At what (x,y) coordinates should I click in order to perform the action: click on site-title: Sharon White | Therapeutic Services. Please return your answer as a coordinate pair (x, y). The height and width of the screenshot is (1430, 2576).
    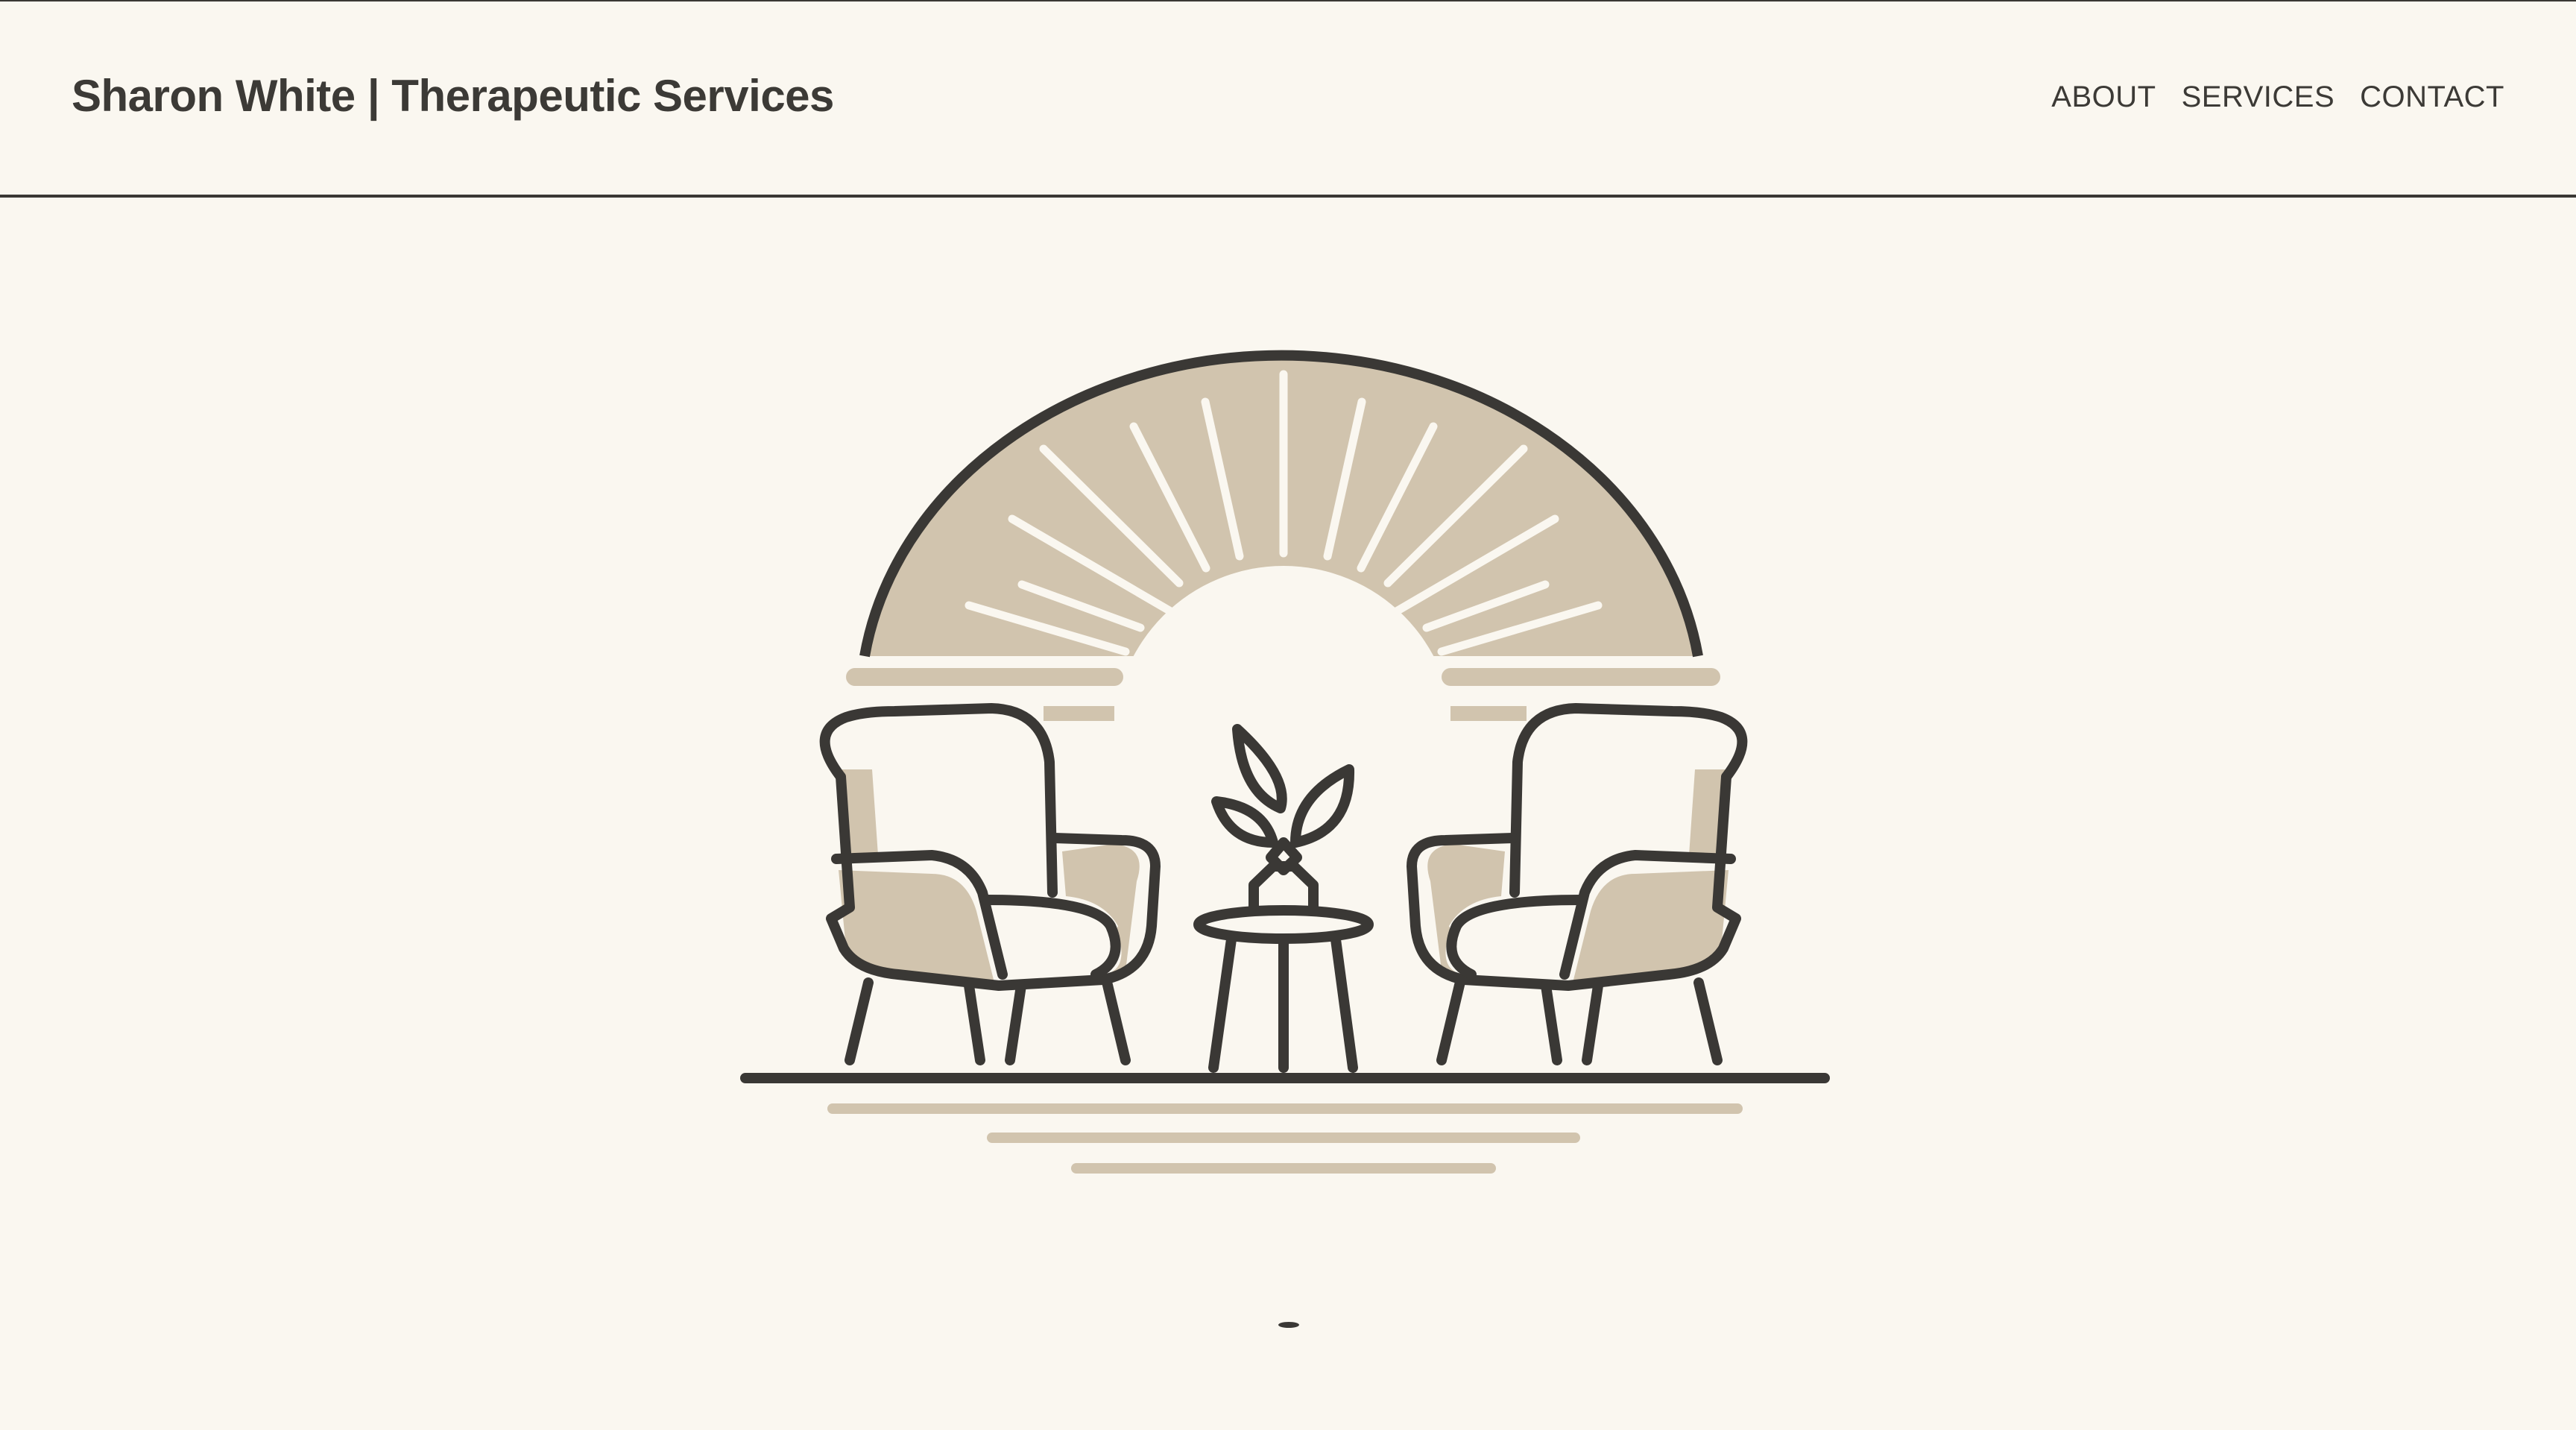
    Looking at the image, I should click on (453, 96).